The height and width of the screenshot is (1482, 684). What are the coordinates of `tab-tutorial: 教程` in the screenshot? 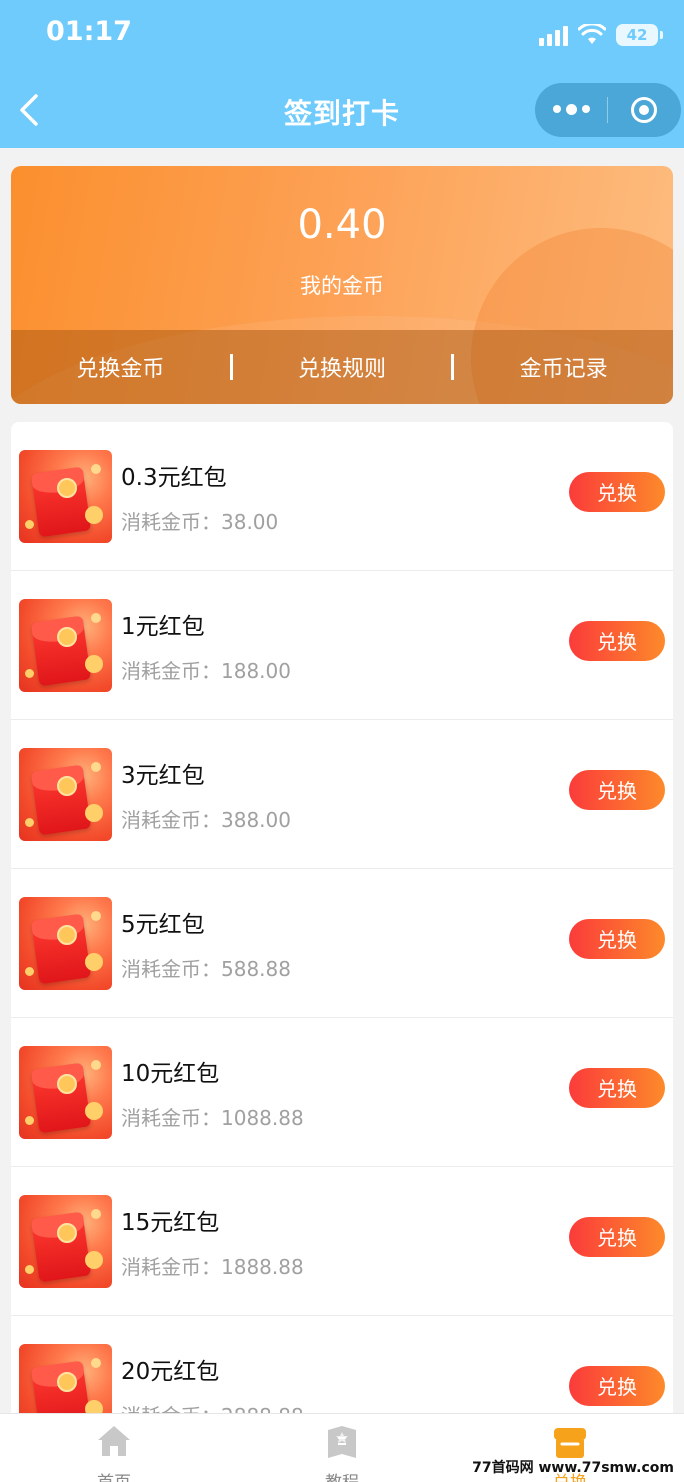 It's located at (342, 1448).